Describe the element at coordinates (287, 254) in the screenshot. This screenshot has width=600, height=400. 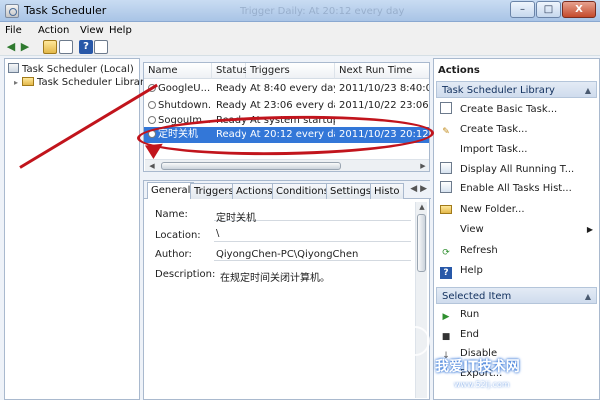
I see `author-value: QiyongChen-PC\QiyongChen` at that location.